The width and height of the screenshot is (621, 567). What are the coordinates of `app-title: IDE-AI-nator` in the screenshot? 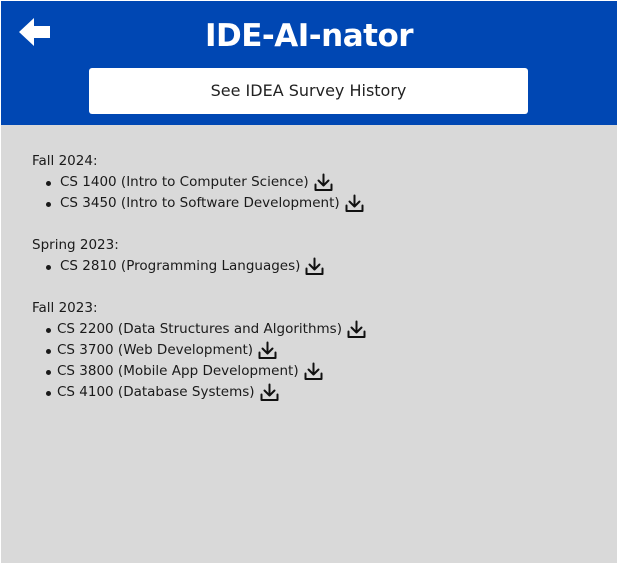 It's located at (309, 36).